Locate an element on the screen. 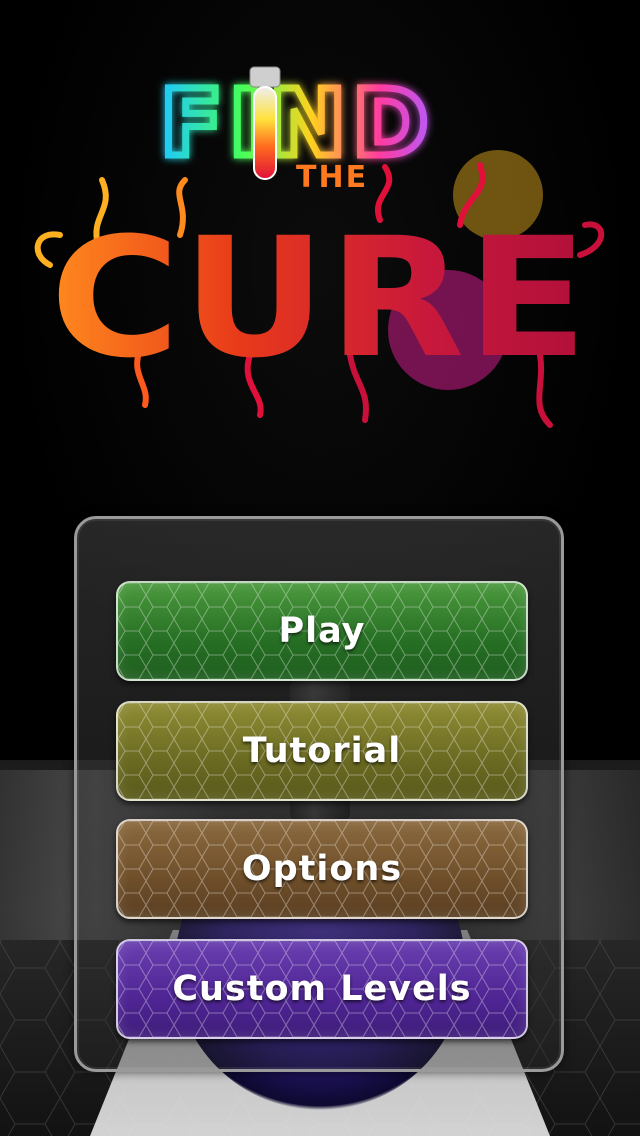  custom-levels-button: Custom Levels is located at coordinates (322, 989).